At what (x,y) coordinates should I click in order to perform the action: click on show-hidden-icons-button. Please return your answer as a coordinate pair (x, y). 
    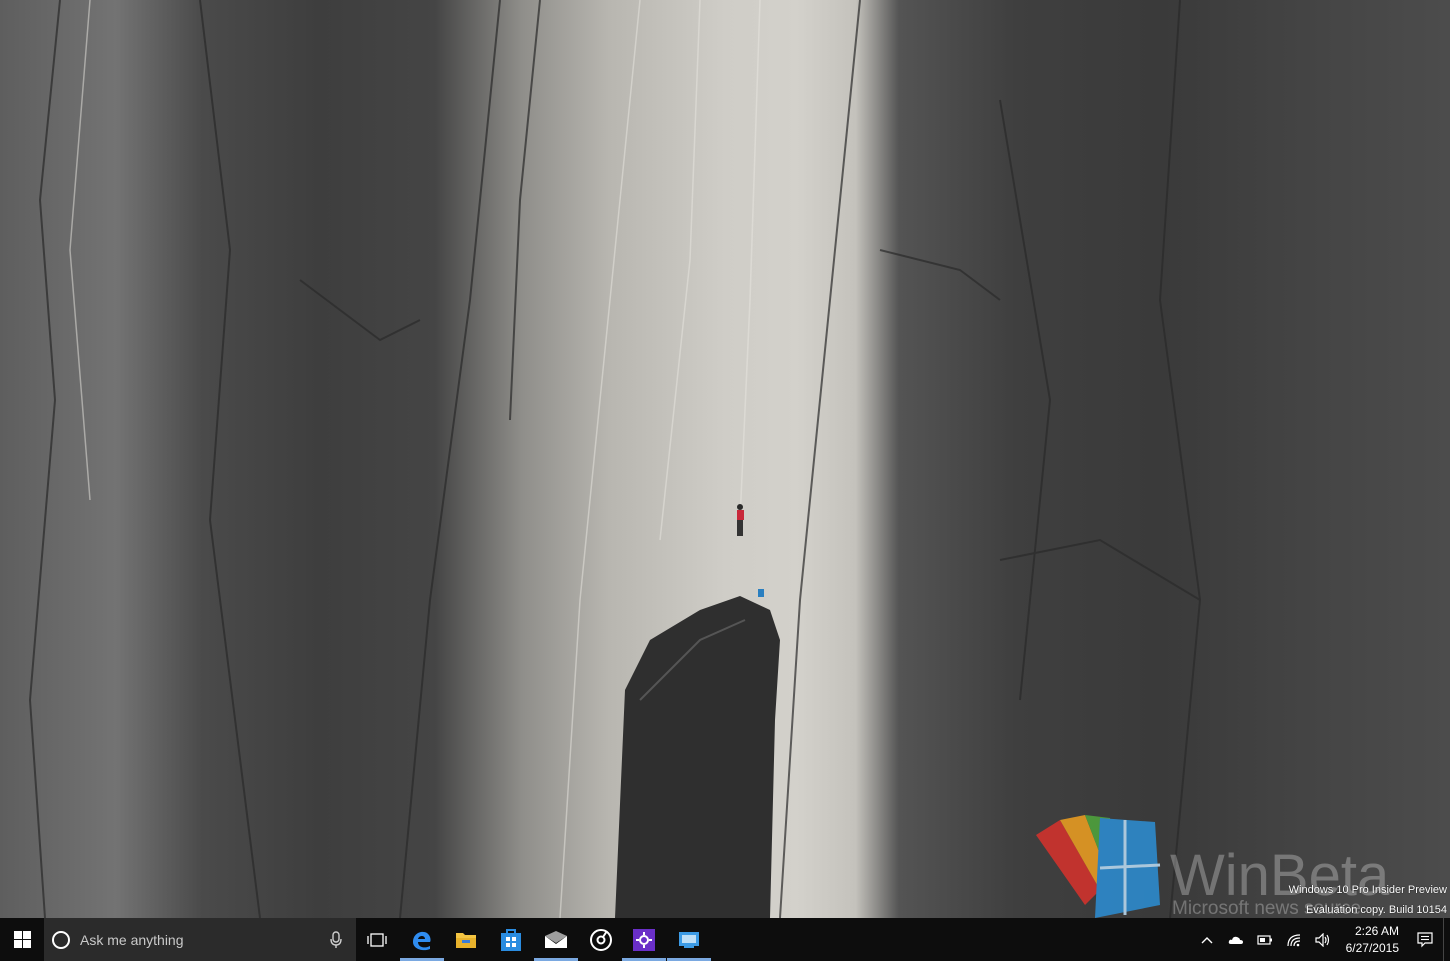
    Looking at the image, I should click on (1206, 939).